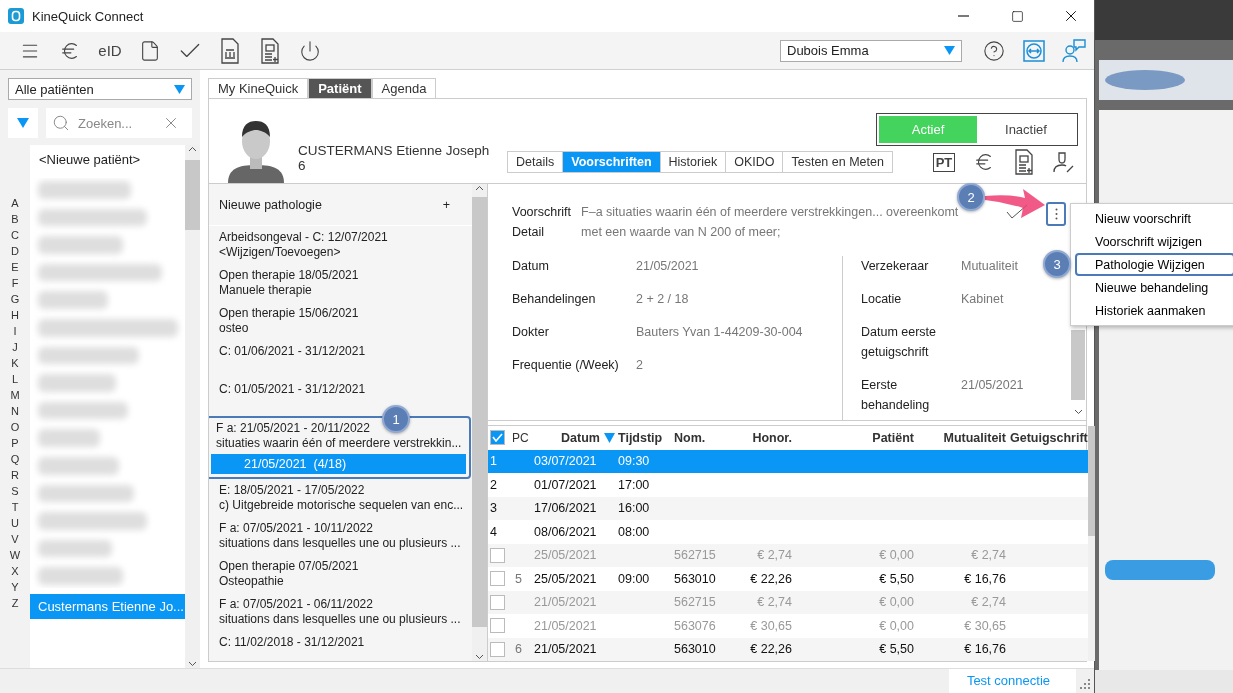  Describe the element at coordinates (15, 539) in the screenshot. I see `alphabet-letter: V` at that location.